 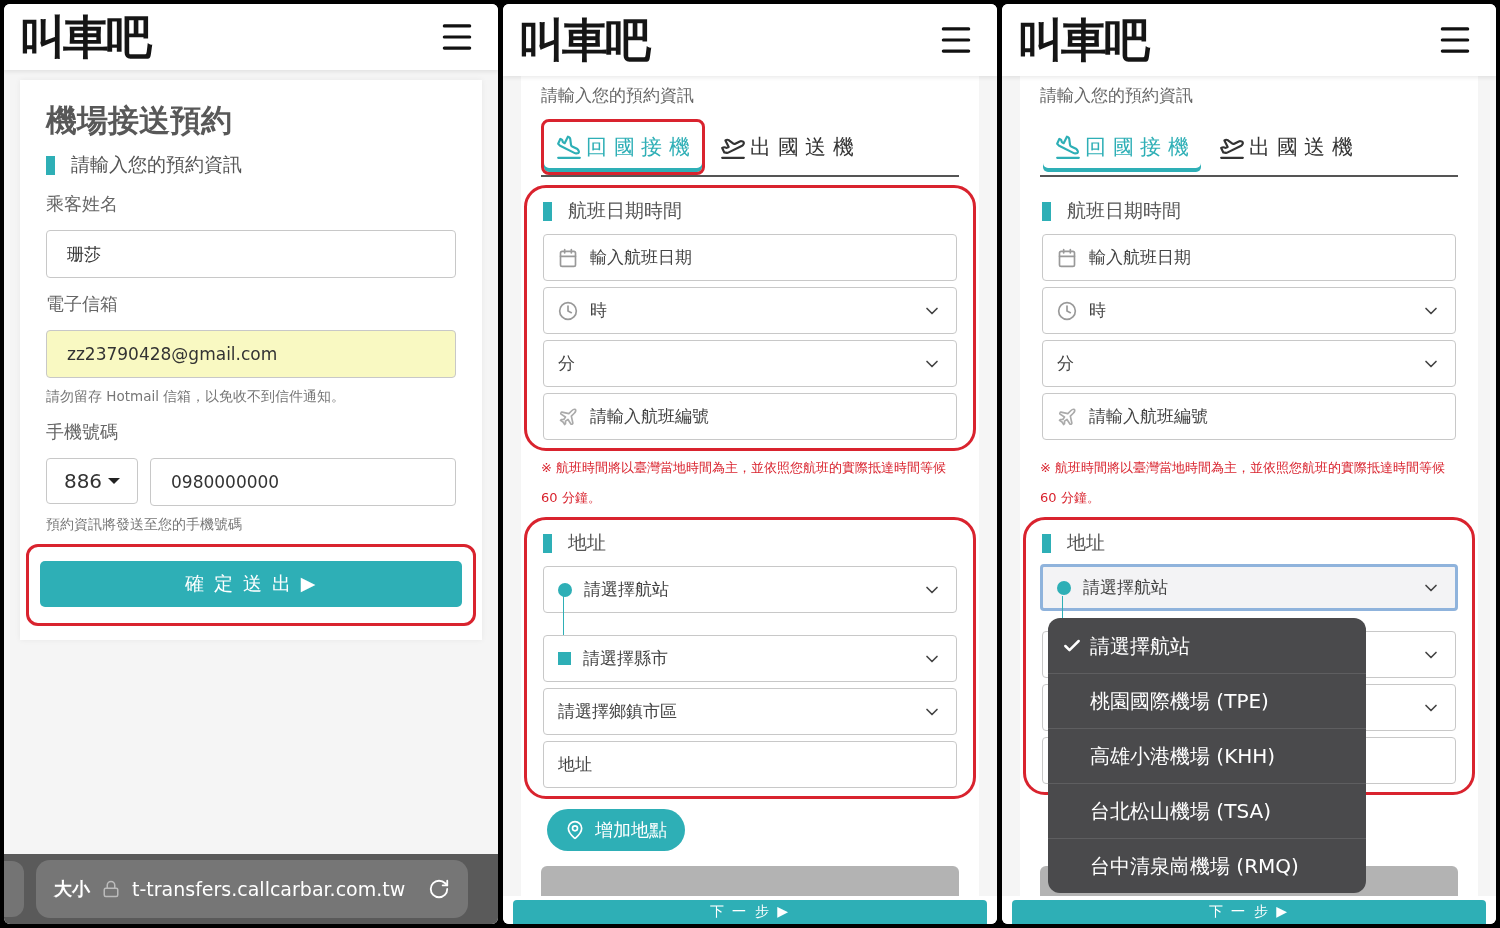 What do you see at coordinates (750, 764) in the screenshot?
I see `input-field: 地址` at bounding box center [750, 764].